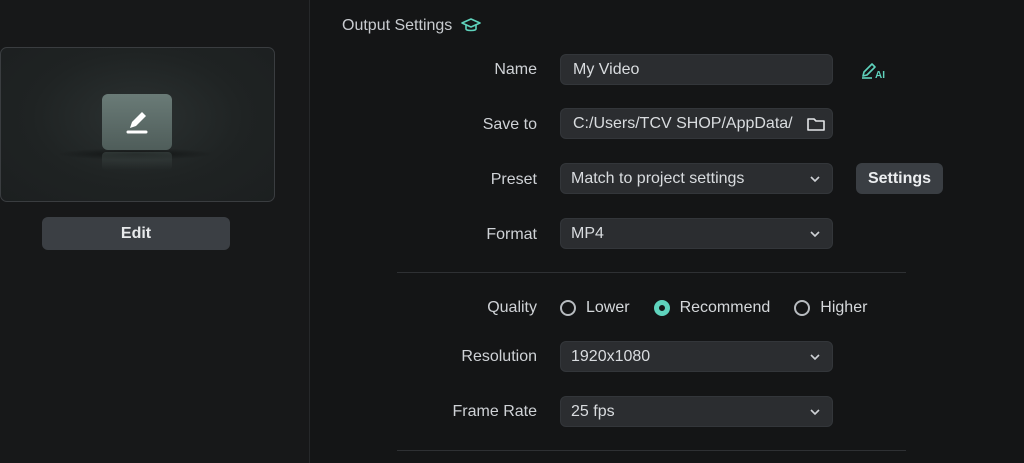 The image size is (1024, 463). What do you see at coordinates (511, 234) in the screenshot?
I see `format-label: Format` at bounding box center [511, 234].